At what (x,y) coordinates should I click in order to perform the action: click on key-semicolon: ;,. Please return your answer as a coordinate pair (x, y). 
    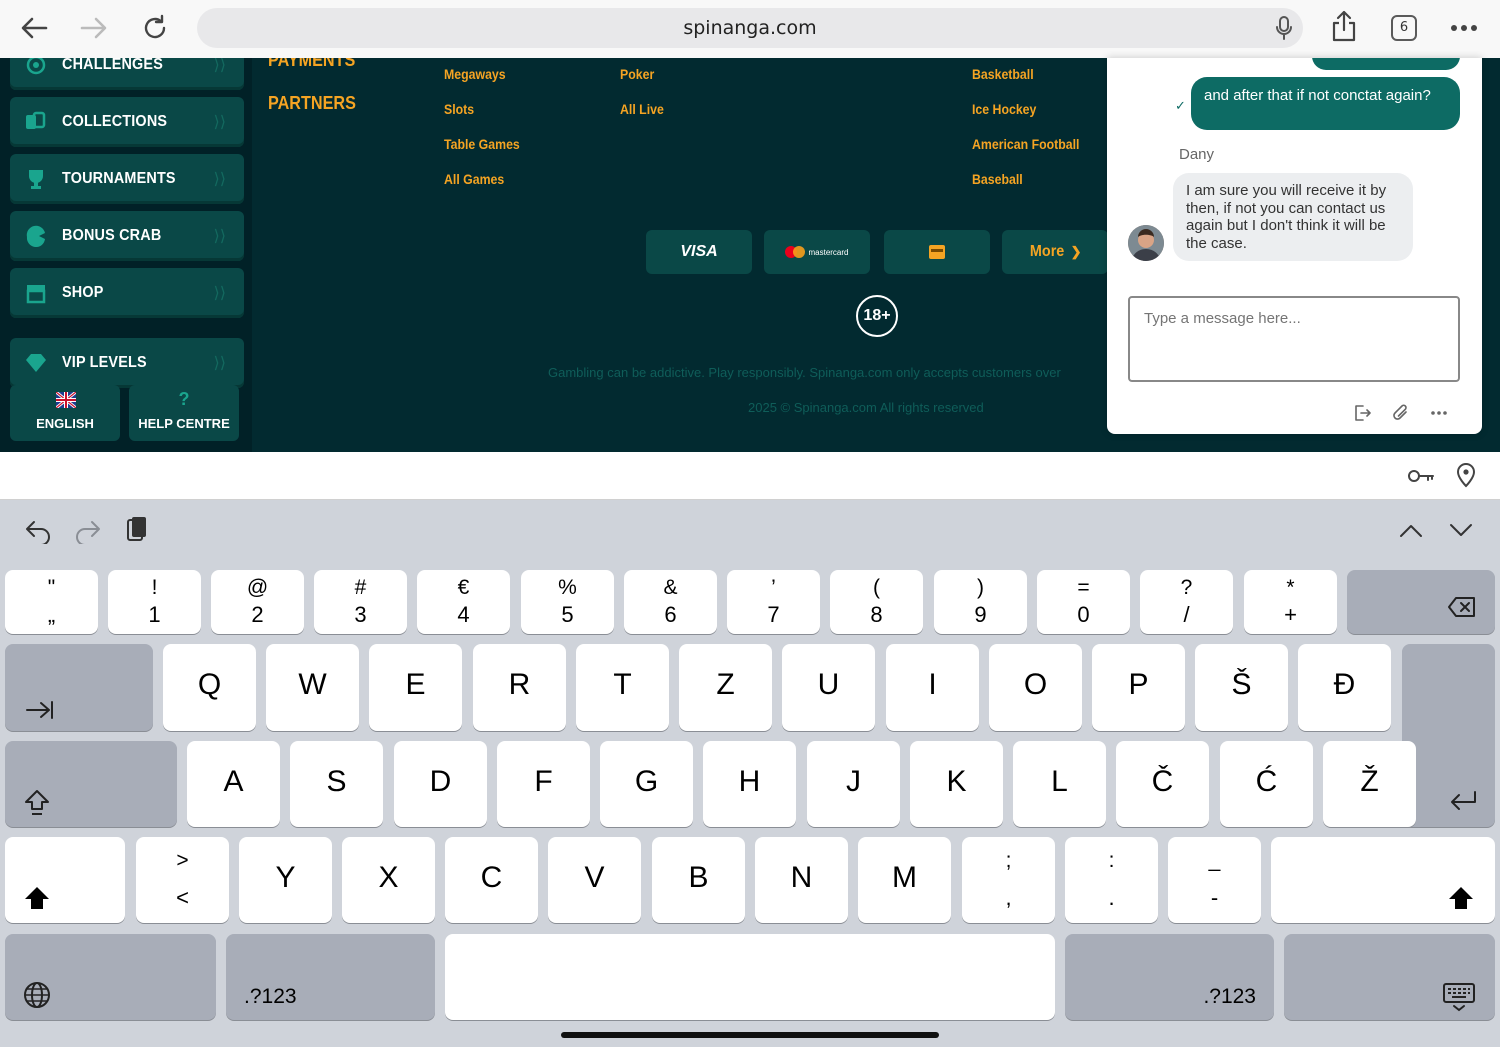
    Looking at the image, I should click on (1008, 880).